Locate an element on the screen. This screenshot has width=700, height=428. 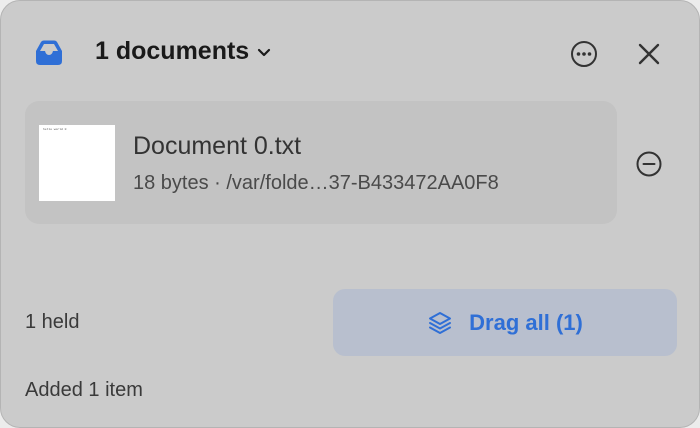
chevron-down-icon is located at coordinates (264, 52).